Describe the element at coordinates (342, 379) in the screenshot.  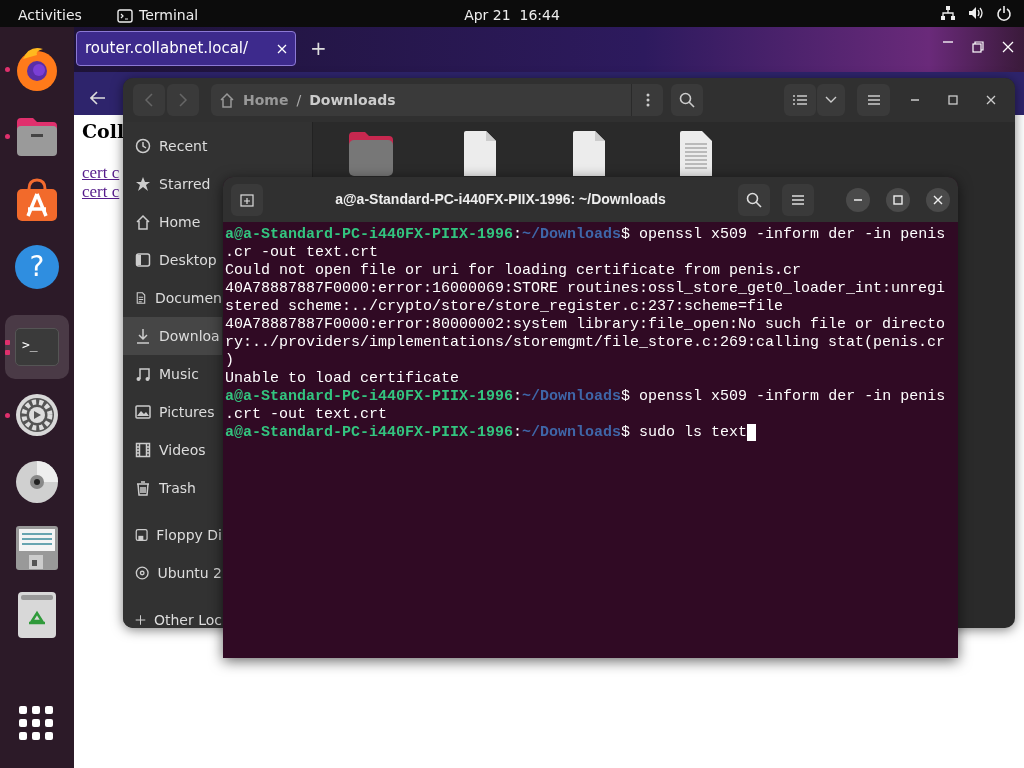
I see `terminal-line: Unable to load certificate` at that location.